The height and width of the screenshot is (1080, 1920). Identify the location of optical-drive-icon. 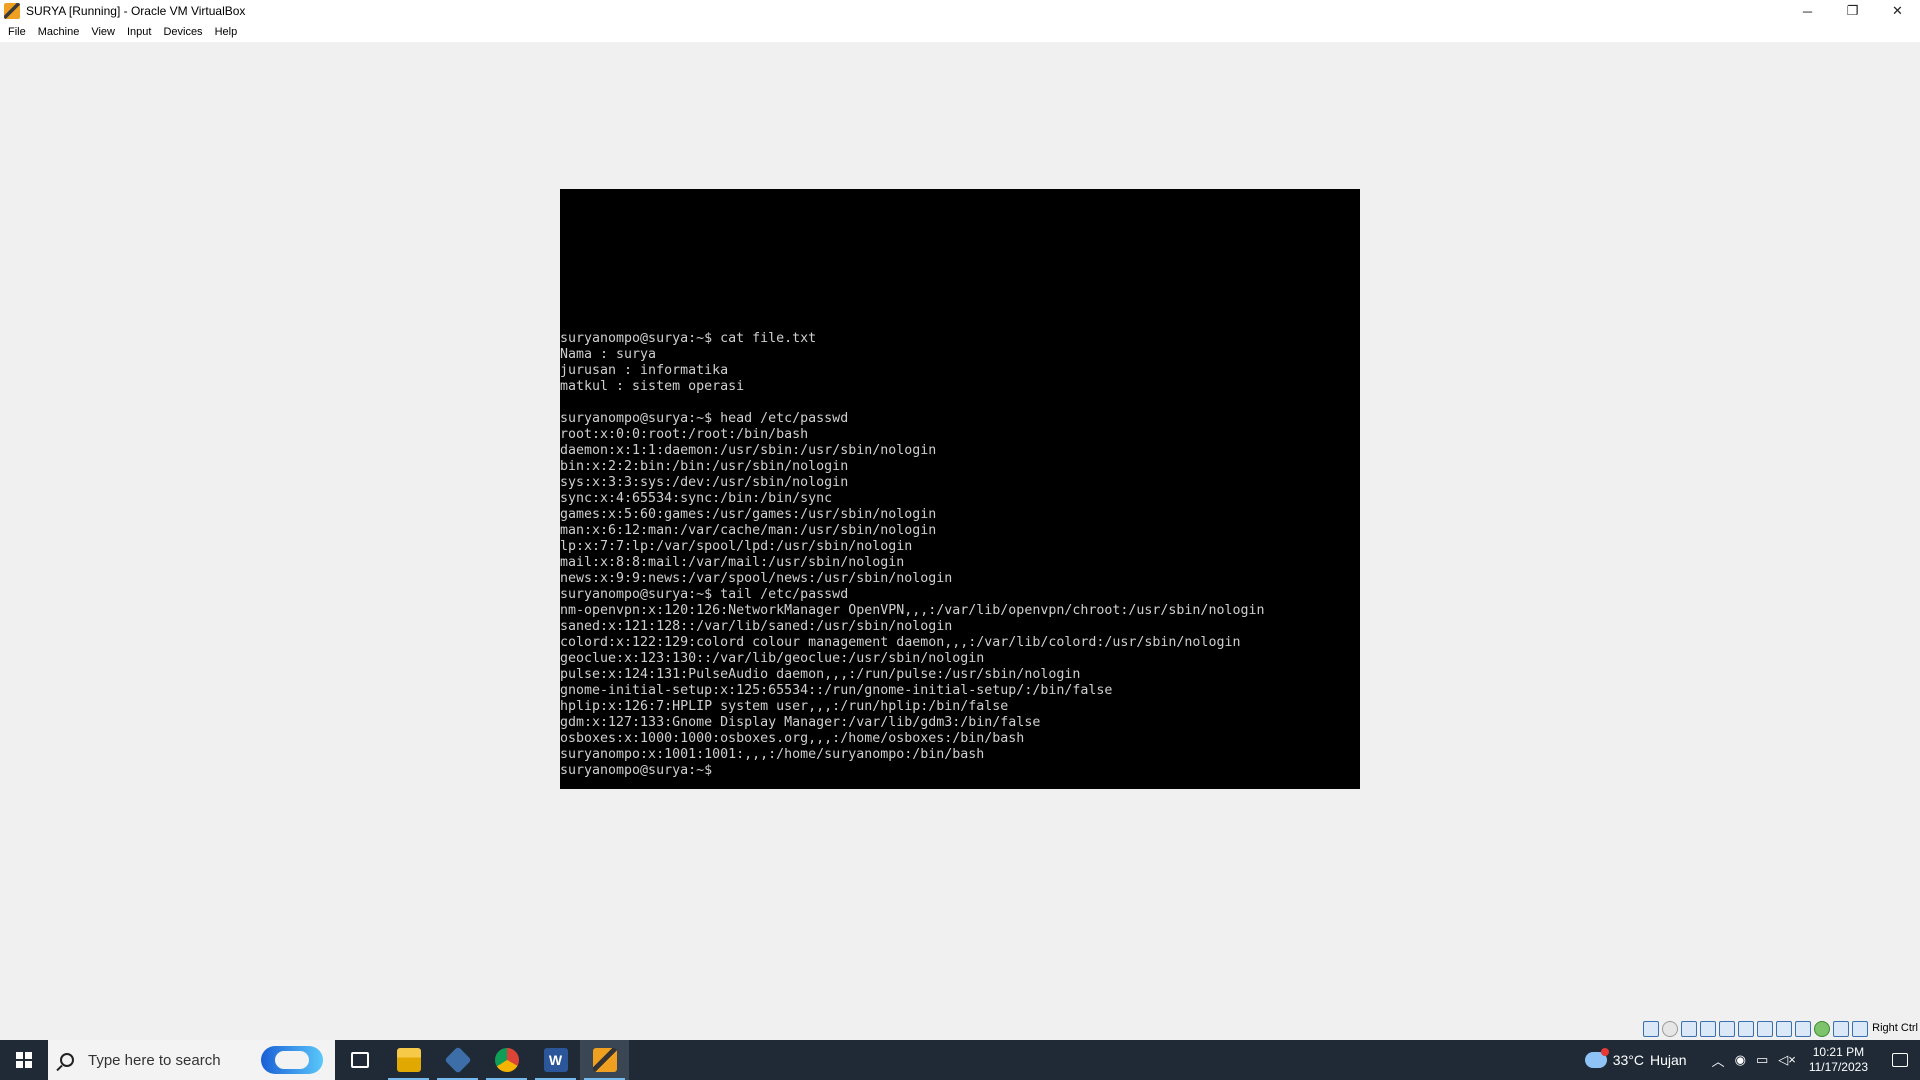
(1670, 1029).